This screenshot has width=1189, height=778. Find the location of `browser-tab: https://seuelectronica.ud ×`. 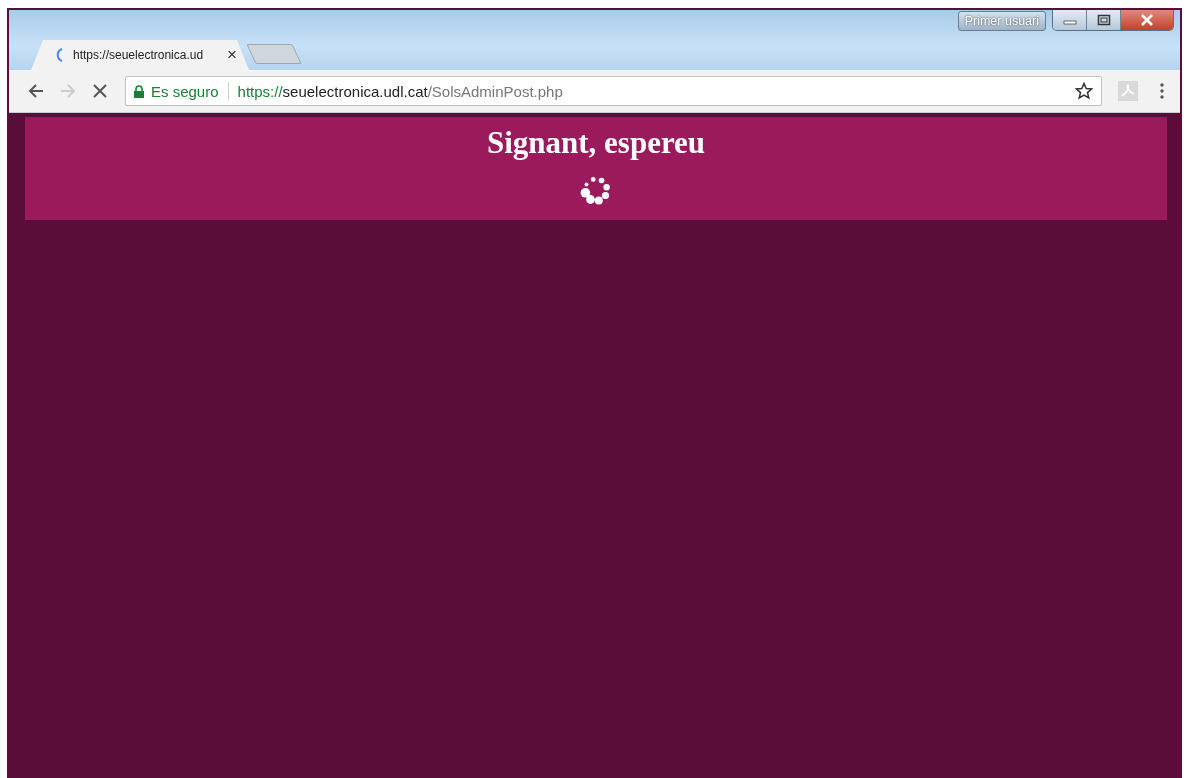

browser-tab: https://seuelectronica.ud × is located at coordinates (140, 55).